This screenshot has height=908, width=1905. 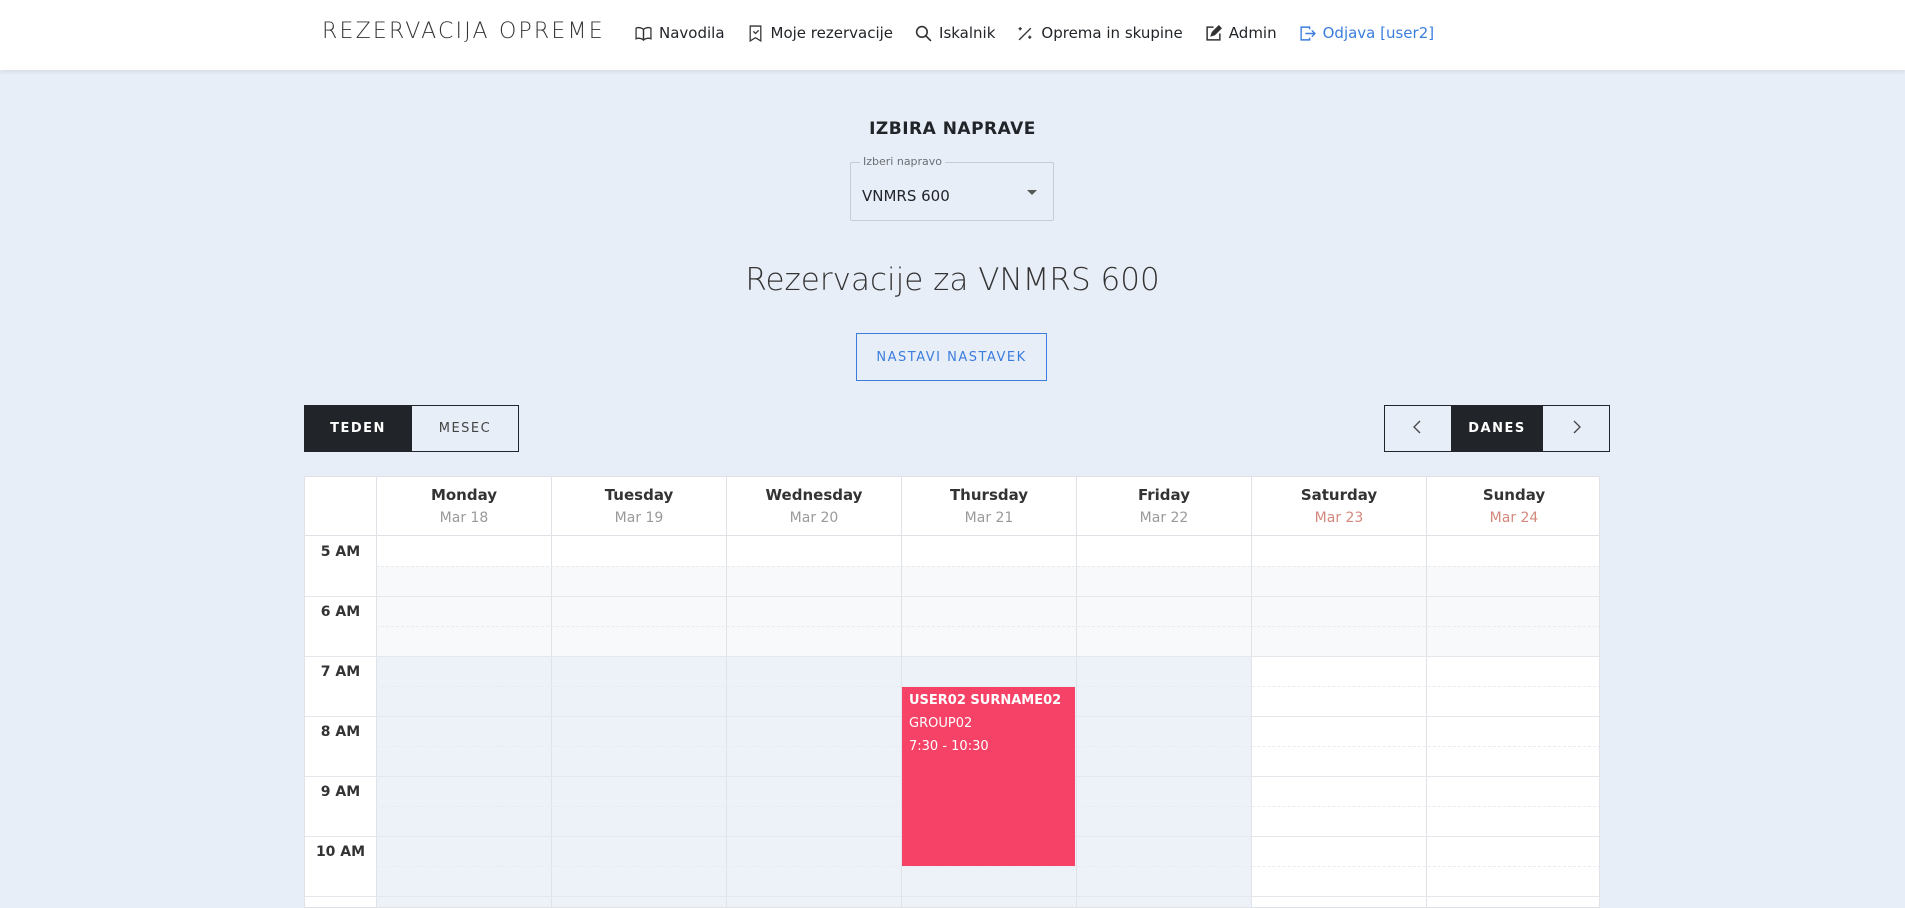 What do you see at coordinates (340, 732) in the screenshot?
I see `time-label: 8 AM` at bounding box center [340, 732].